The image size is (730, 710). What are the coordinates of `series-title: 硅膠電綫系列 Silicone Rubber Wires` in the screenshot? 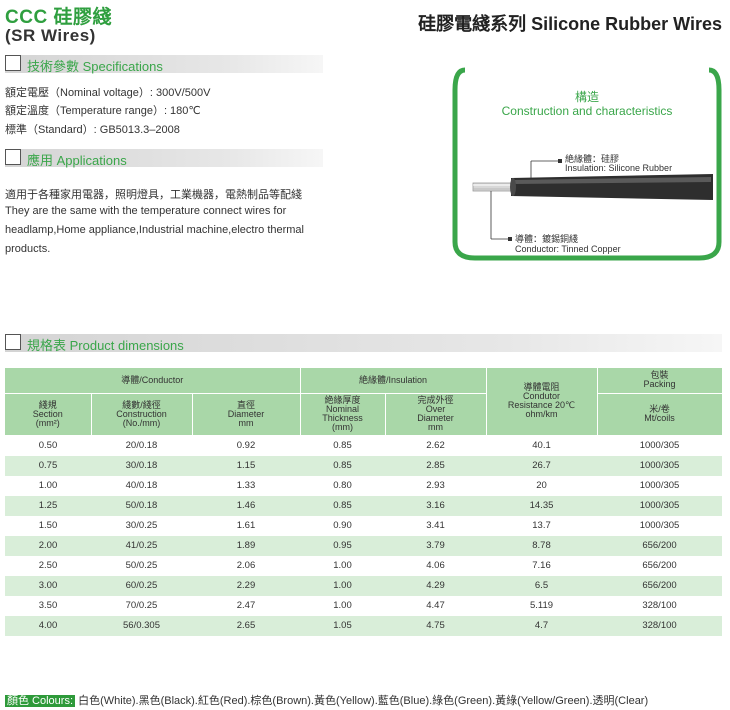 It's located at (570, 24).